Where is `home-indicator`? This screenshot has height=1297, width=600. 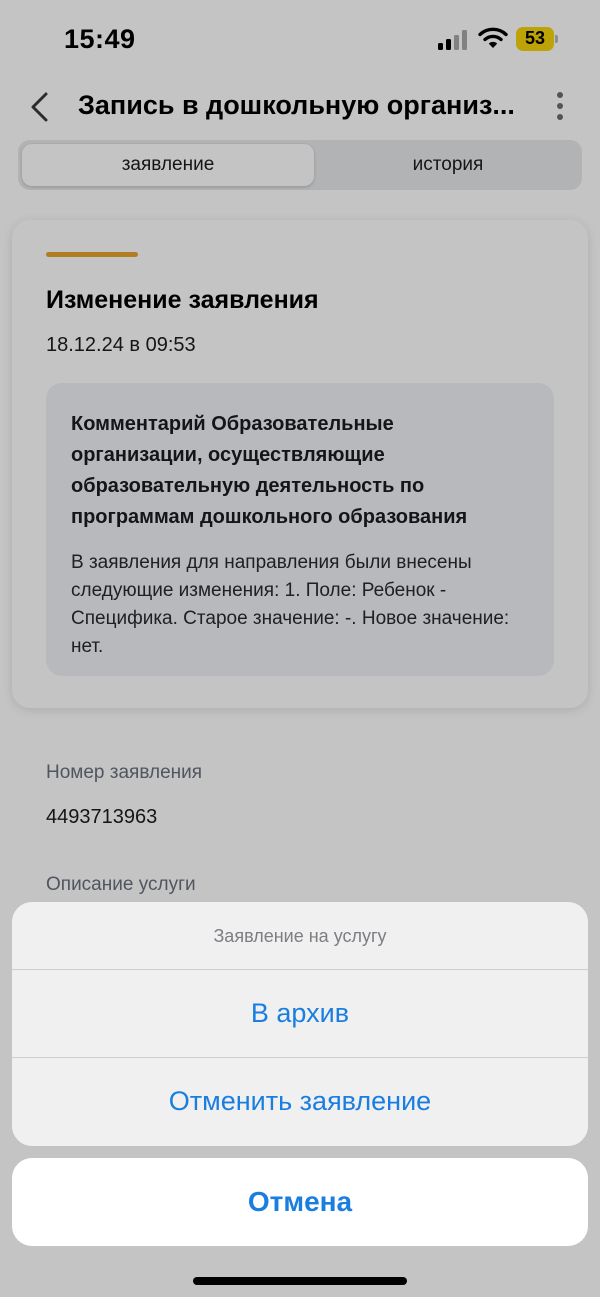
home-indicator is located at coordinates (300, 1281).